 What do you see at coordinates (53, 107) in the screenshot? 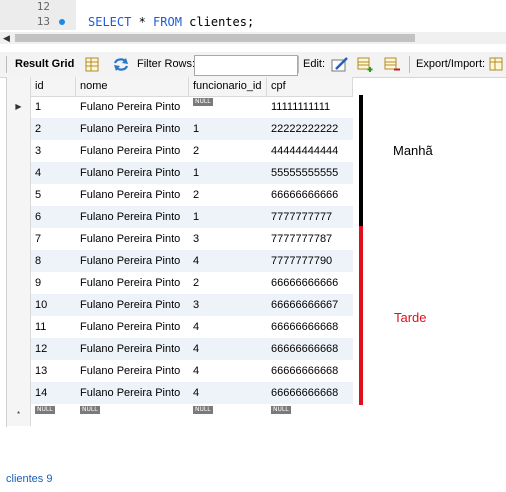
I see `cell-id: 1` at bounding box center [53, 107].